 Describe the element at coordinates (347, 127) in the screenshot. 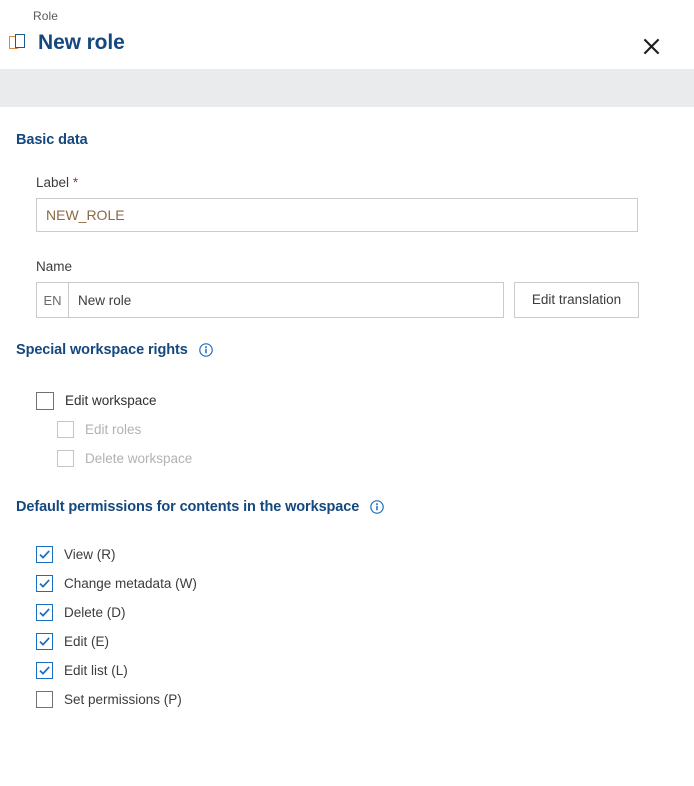

I see `section-heading-basic-data: Basic data` at that location.